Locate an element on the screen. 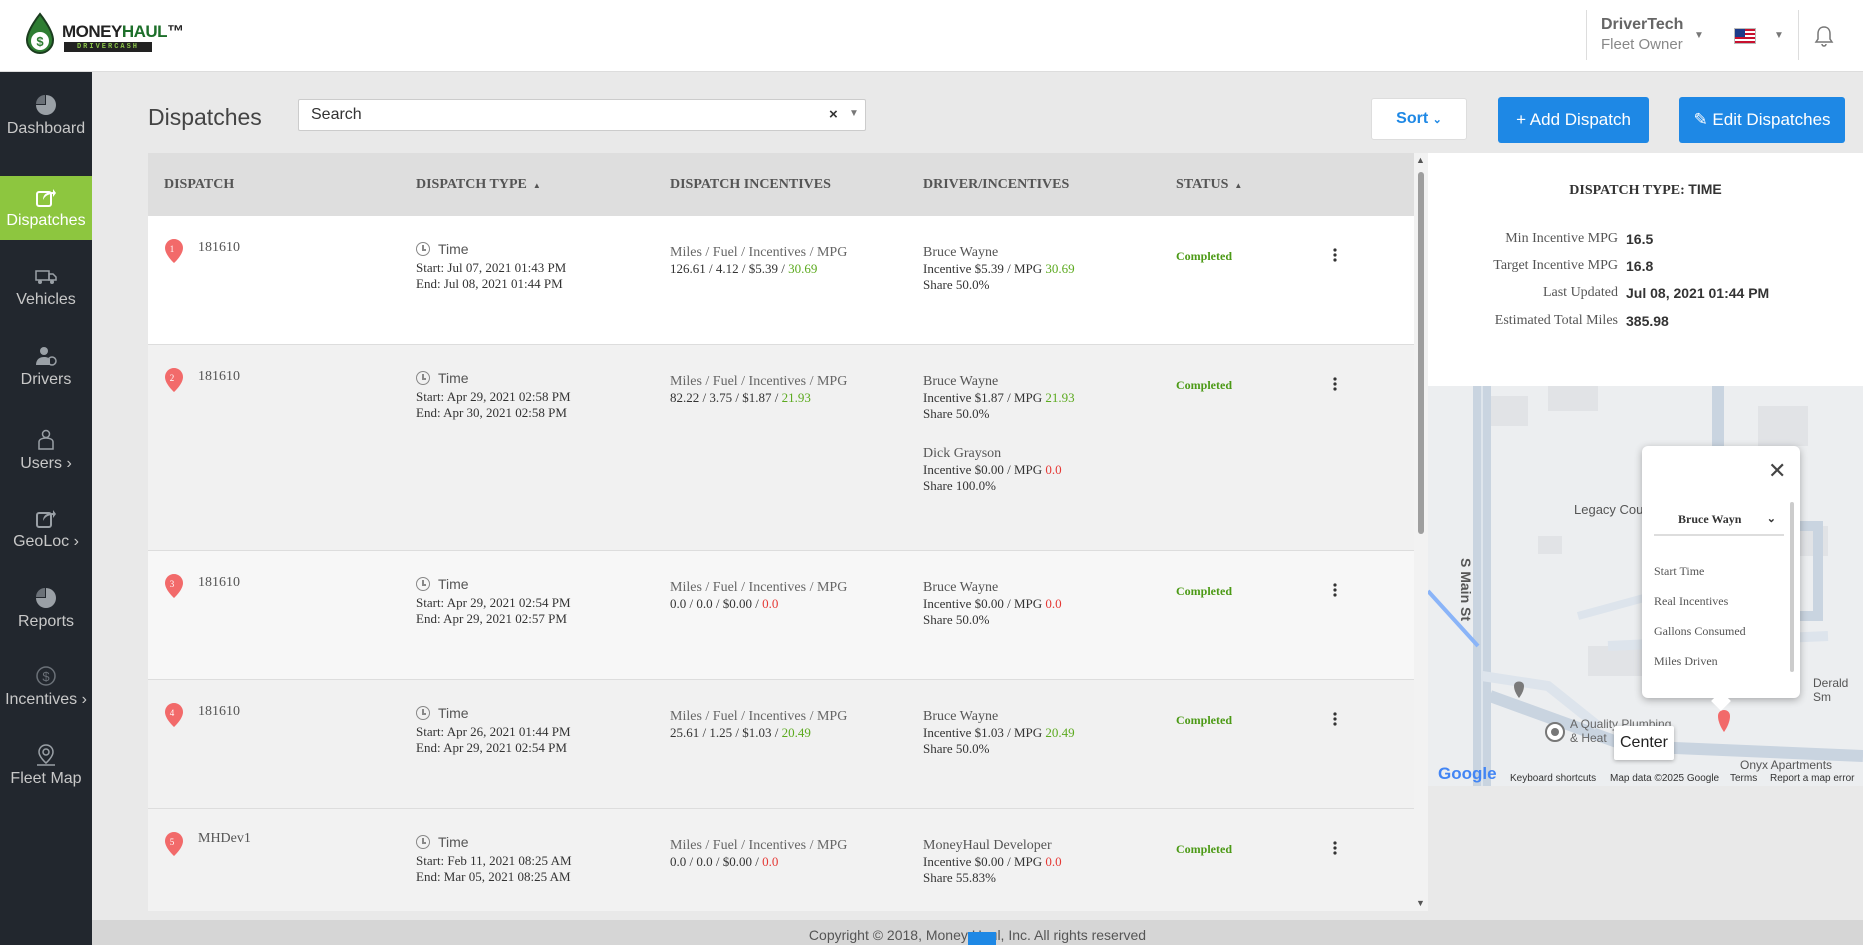 This screenshot has width=1863, height=945. bell-icon is located at coordinates (1824, 36).